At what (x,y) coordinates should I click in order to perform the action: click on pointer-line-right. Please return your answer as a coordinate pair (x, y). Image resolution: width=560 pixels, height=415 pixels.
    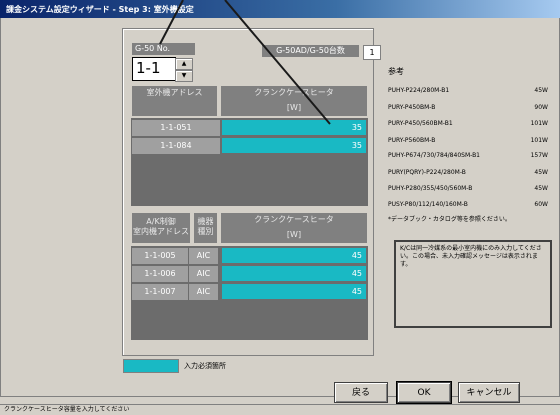
    Looking at the image, I should click on (277, 62).